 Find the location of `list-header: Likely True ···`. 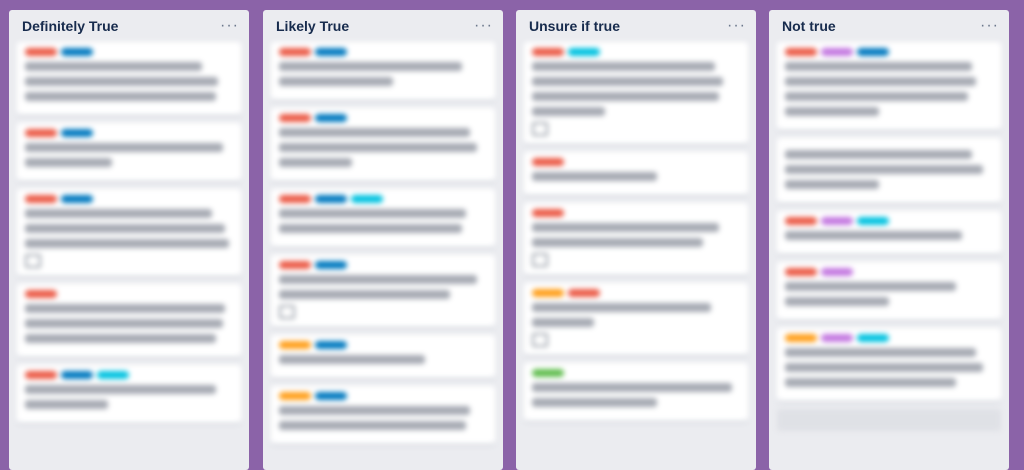

list-header: Likely True ··· is located at coordinates (383, 26).